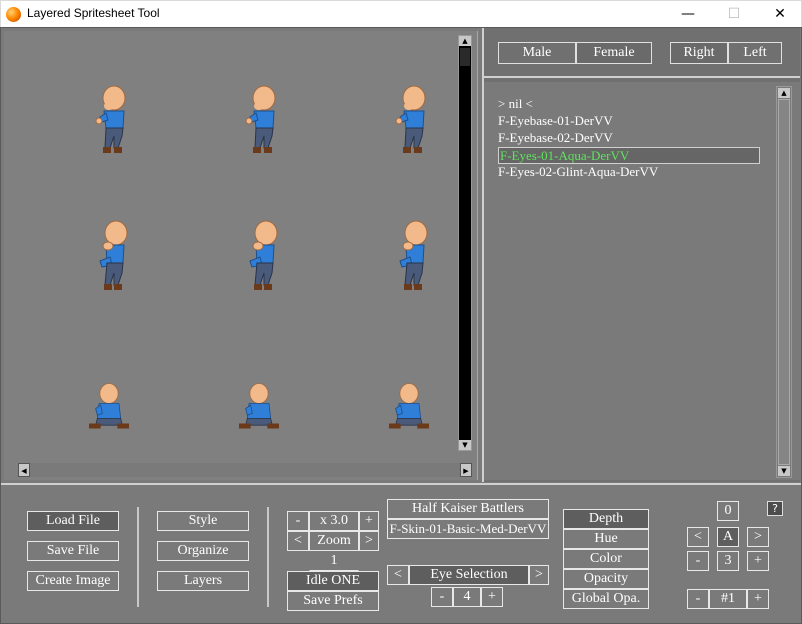 This screenshot has width=802, height=624. What do you see at coordinates (539, 575) in the screenshot?
I see `selection-next-button: >` at bounding box center [539, 575].